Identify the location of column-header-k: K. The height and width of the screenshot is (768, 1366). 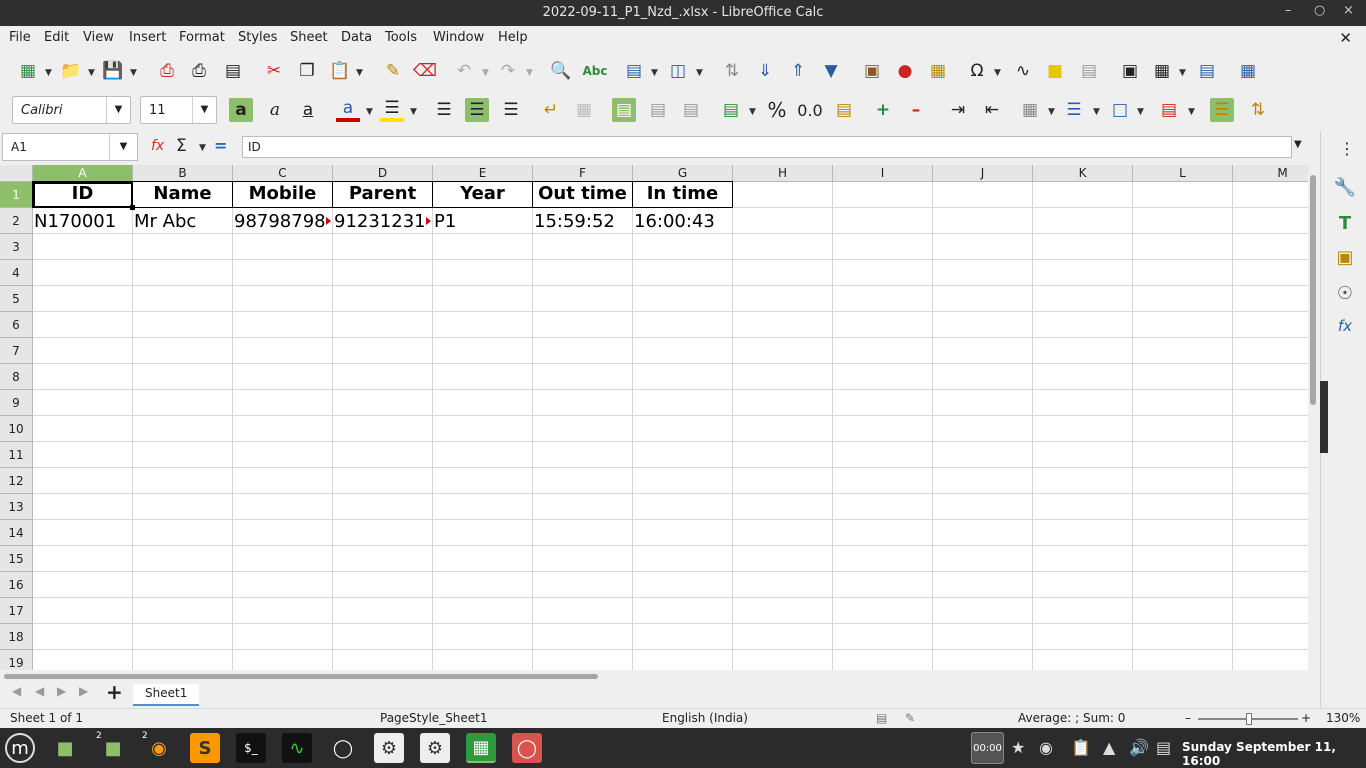
(1083, 173).